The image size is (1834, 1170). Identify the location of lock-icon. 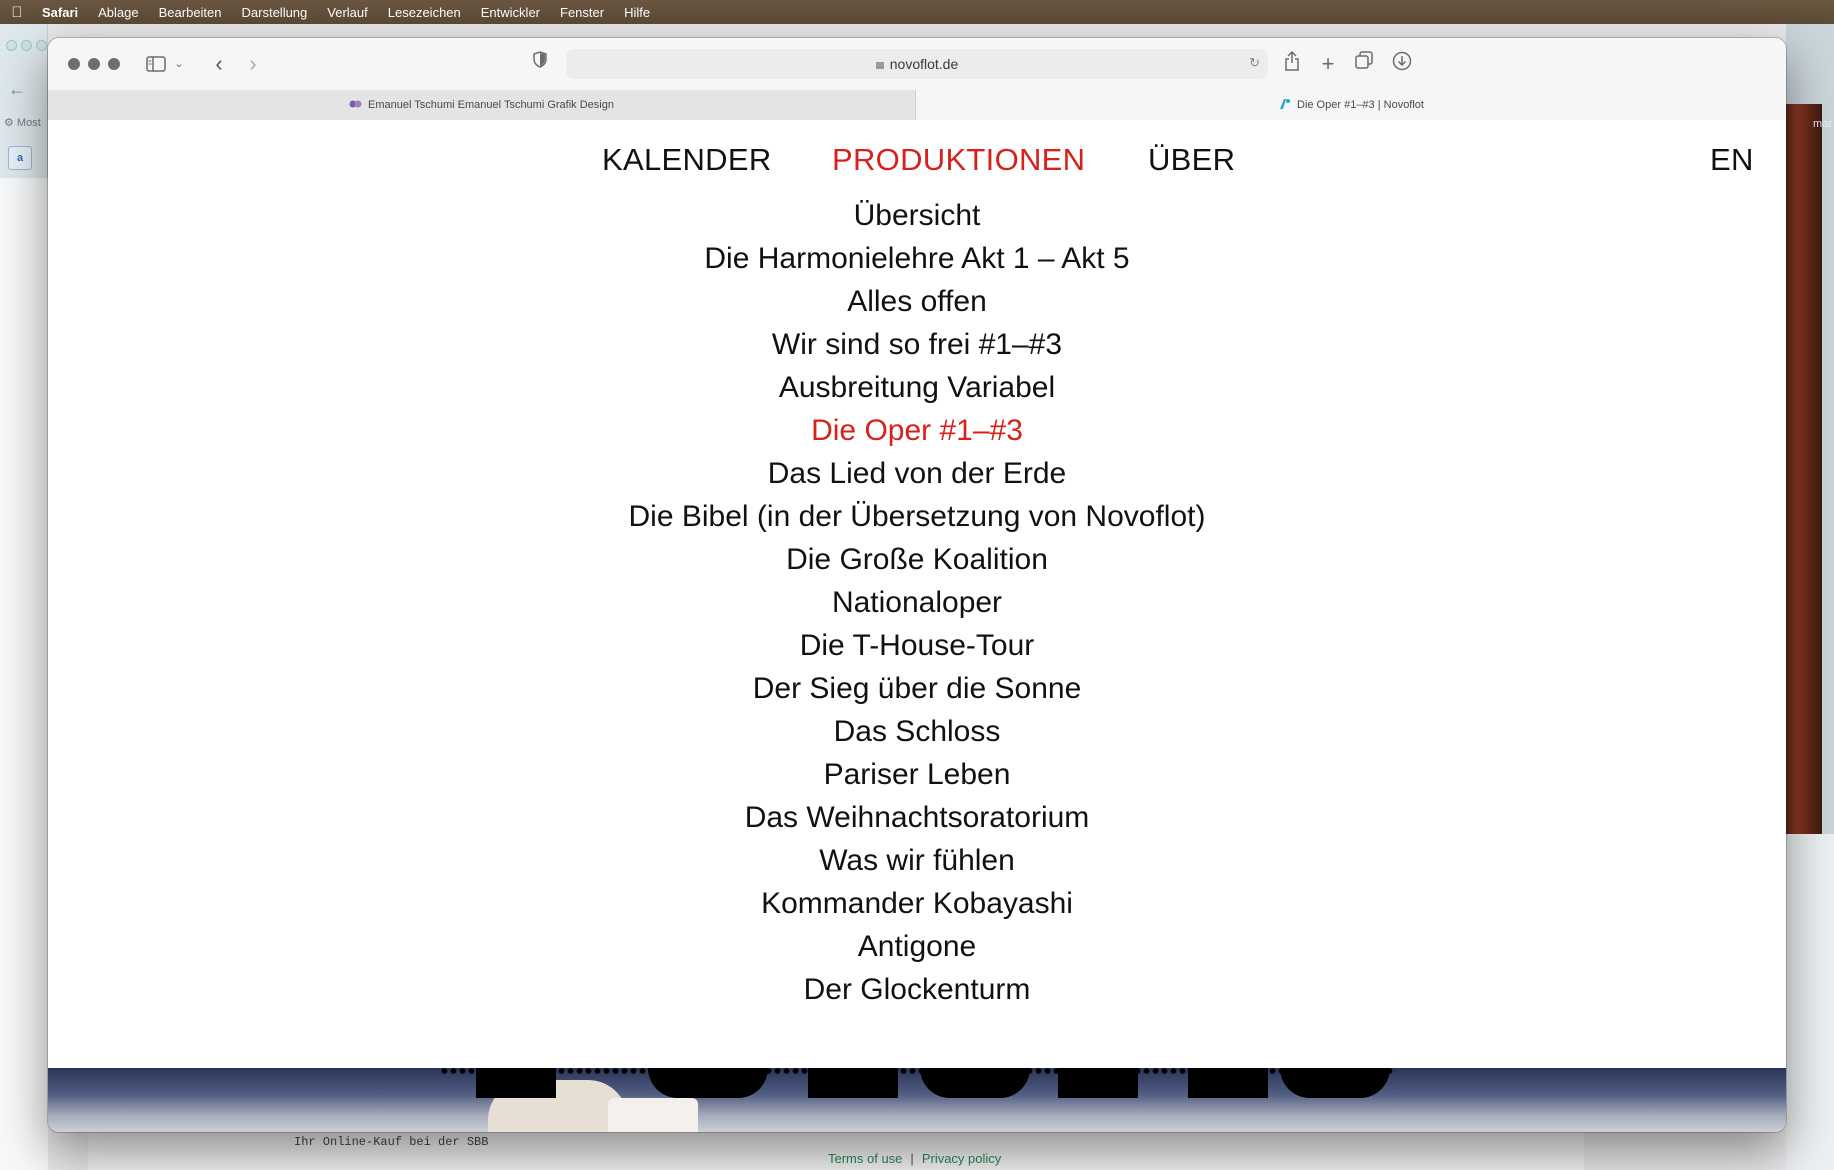
(879, 65).